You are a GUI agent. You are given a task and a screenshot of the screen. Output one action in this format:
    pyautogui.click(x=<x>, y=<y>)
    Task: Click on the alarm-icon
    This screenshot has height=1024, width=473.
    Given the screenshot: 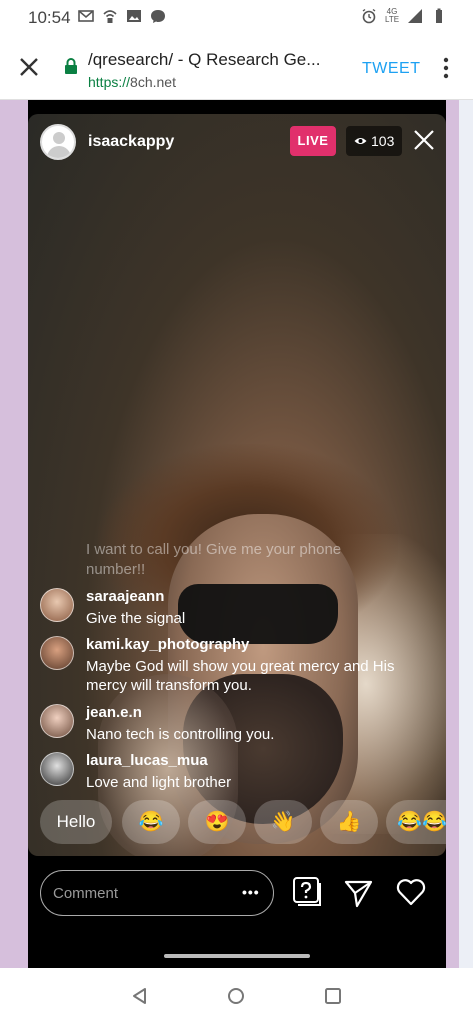 What is the action you would take?
    pyautogui.click(x=369, y=16)
    